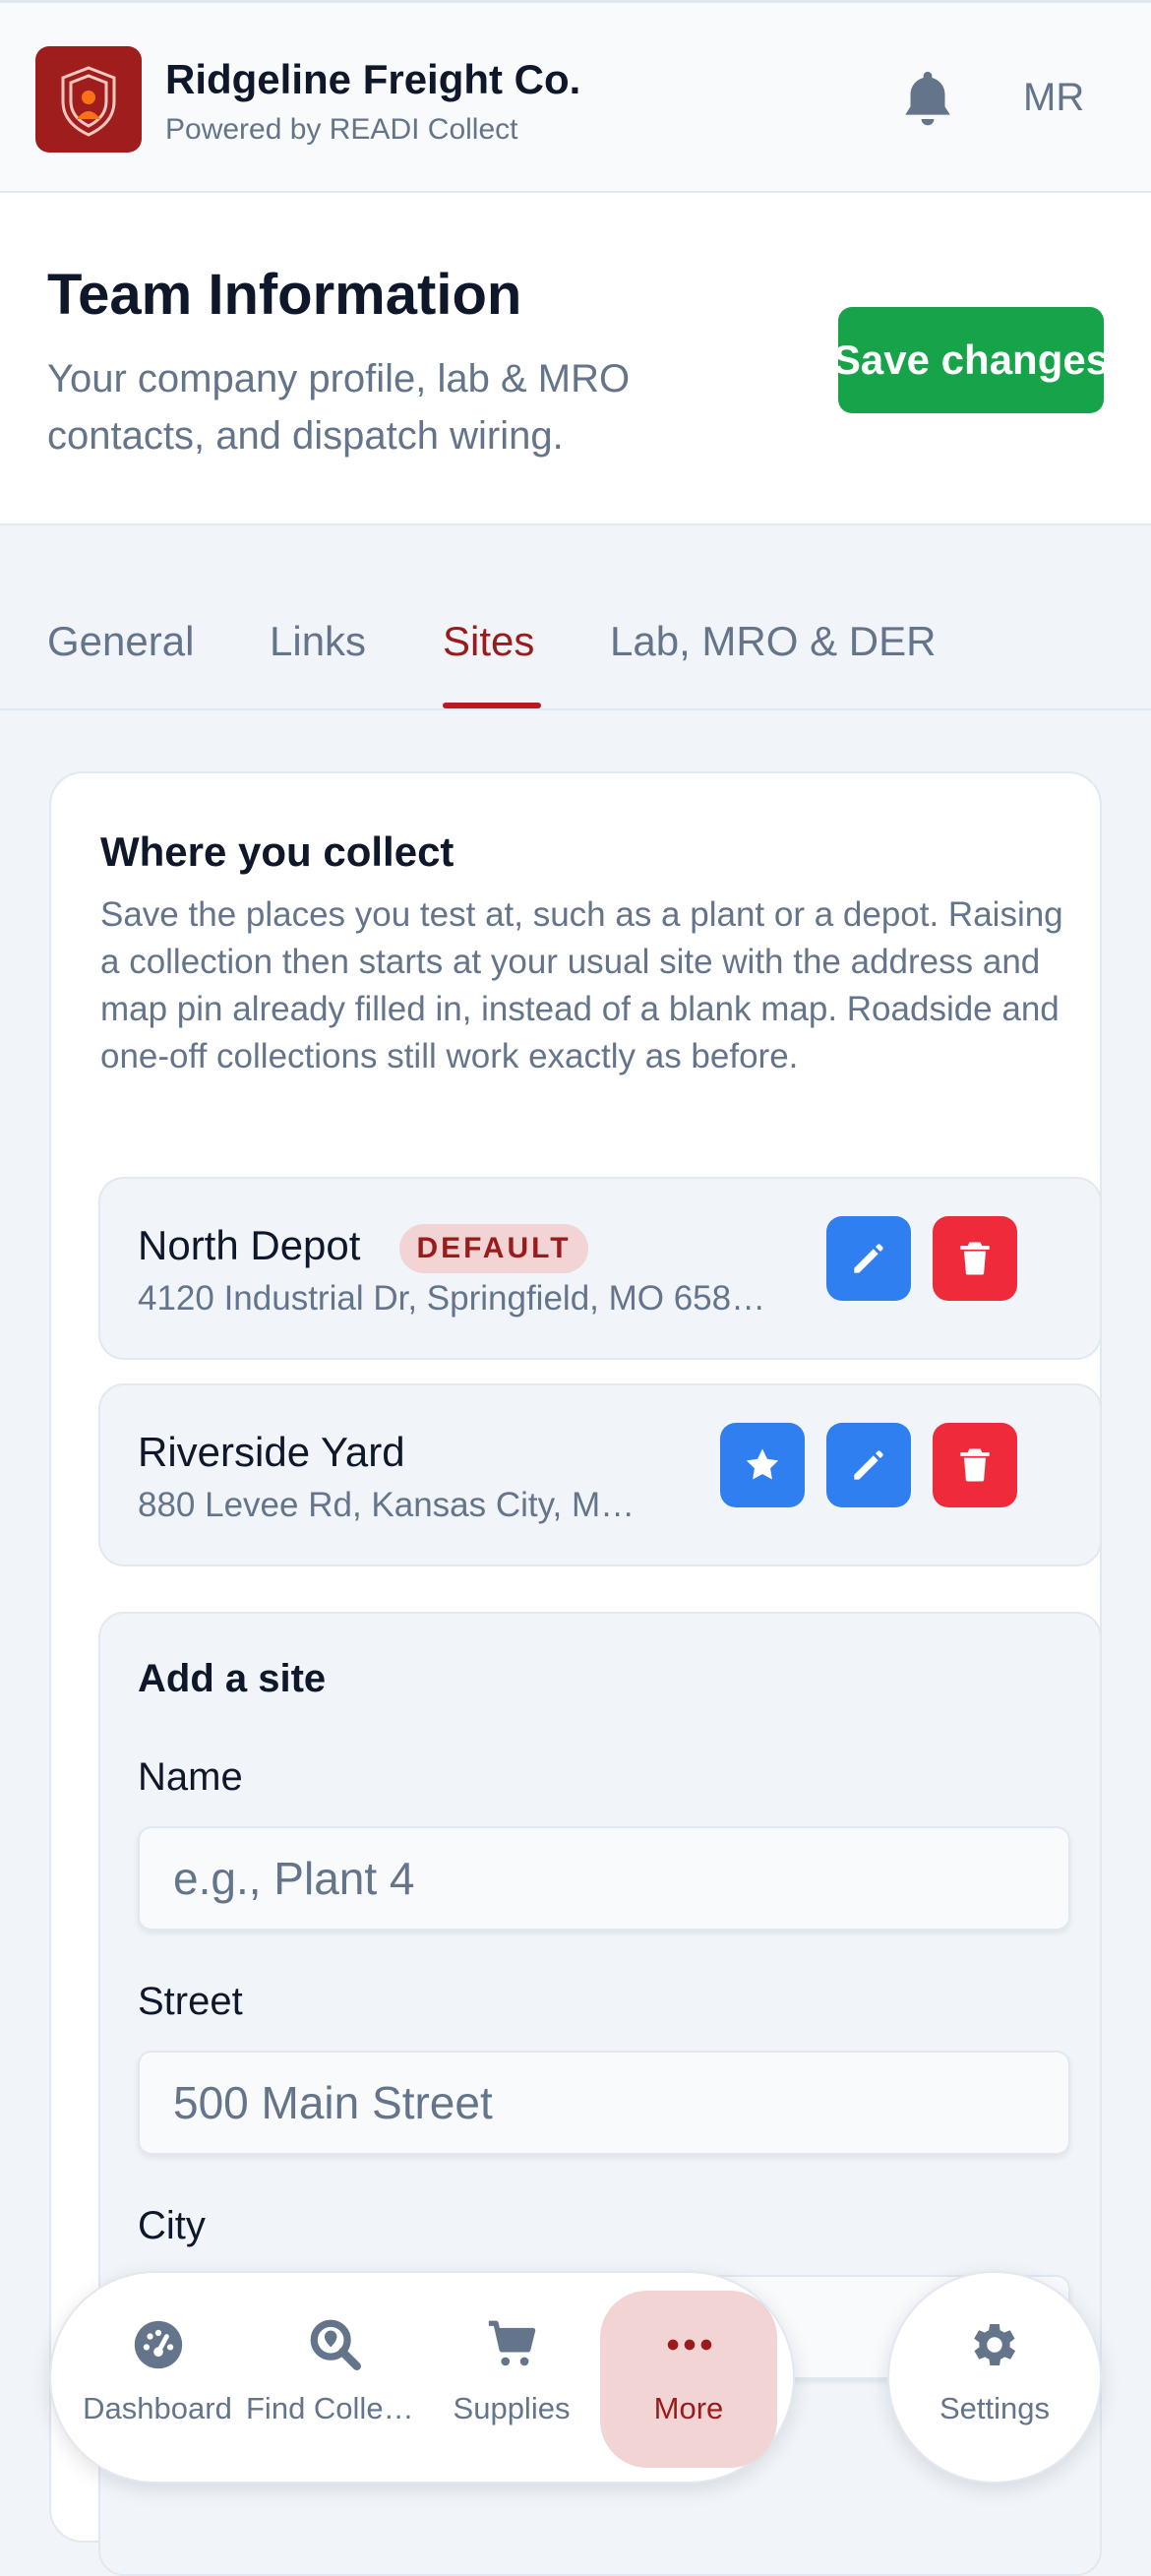  I want to click on tab-lab-mro-der: Lab, MRO & DER, so click(773, 641).